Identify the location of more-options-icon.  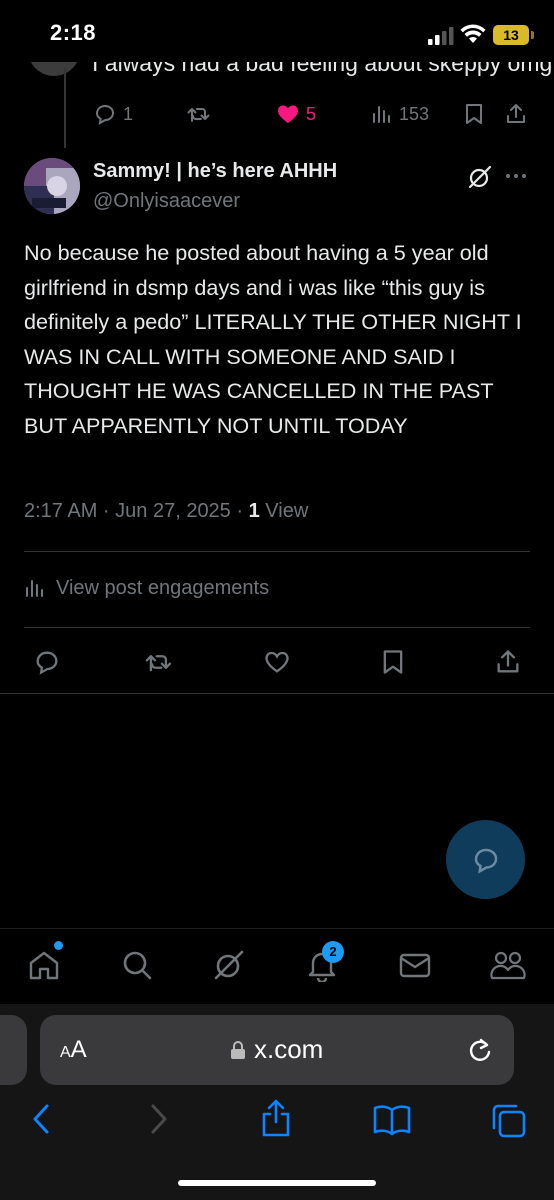
(516, 176).